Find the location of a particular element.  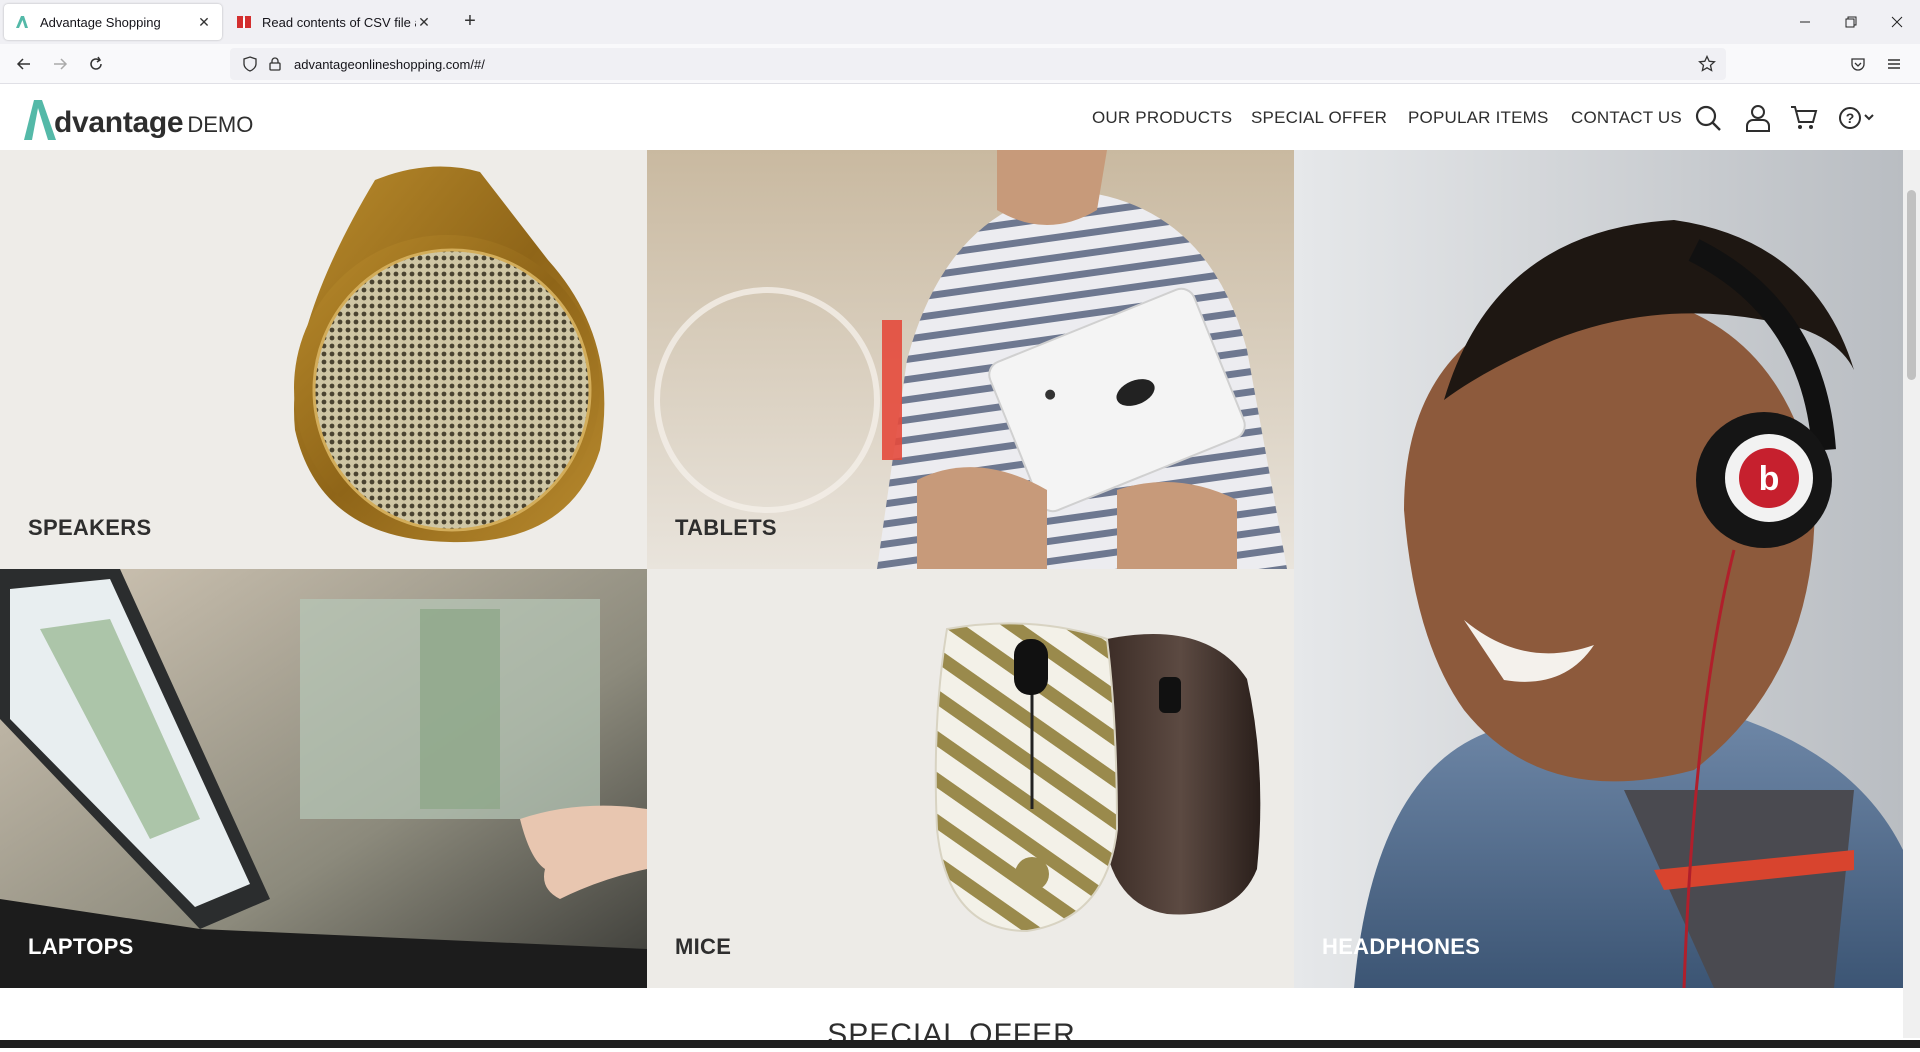

category-speakers: SPEAKERS is located at coordinates (323, 359).